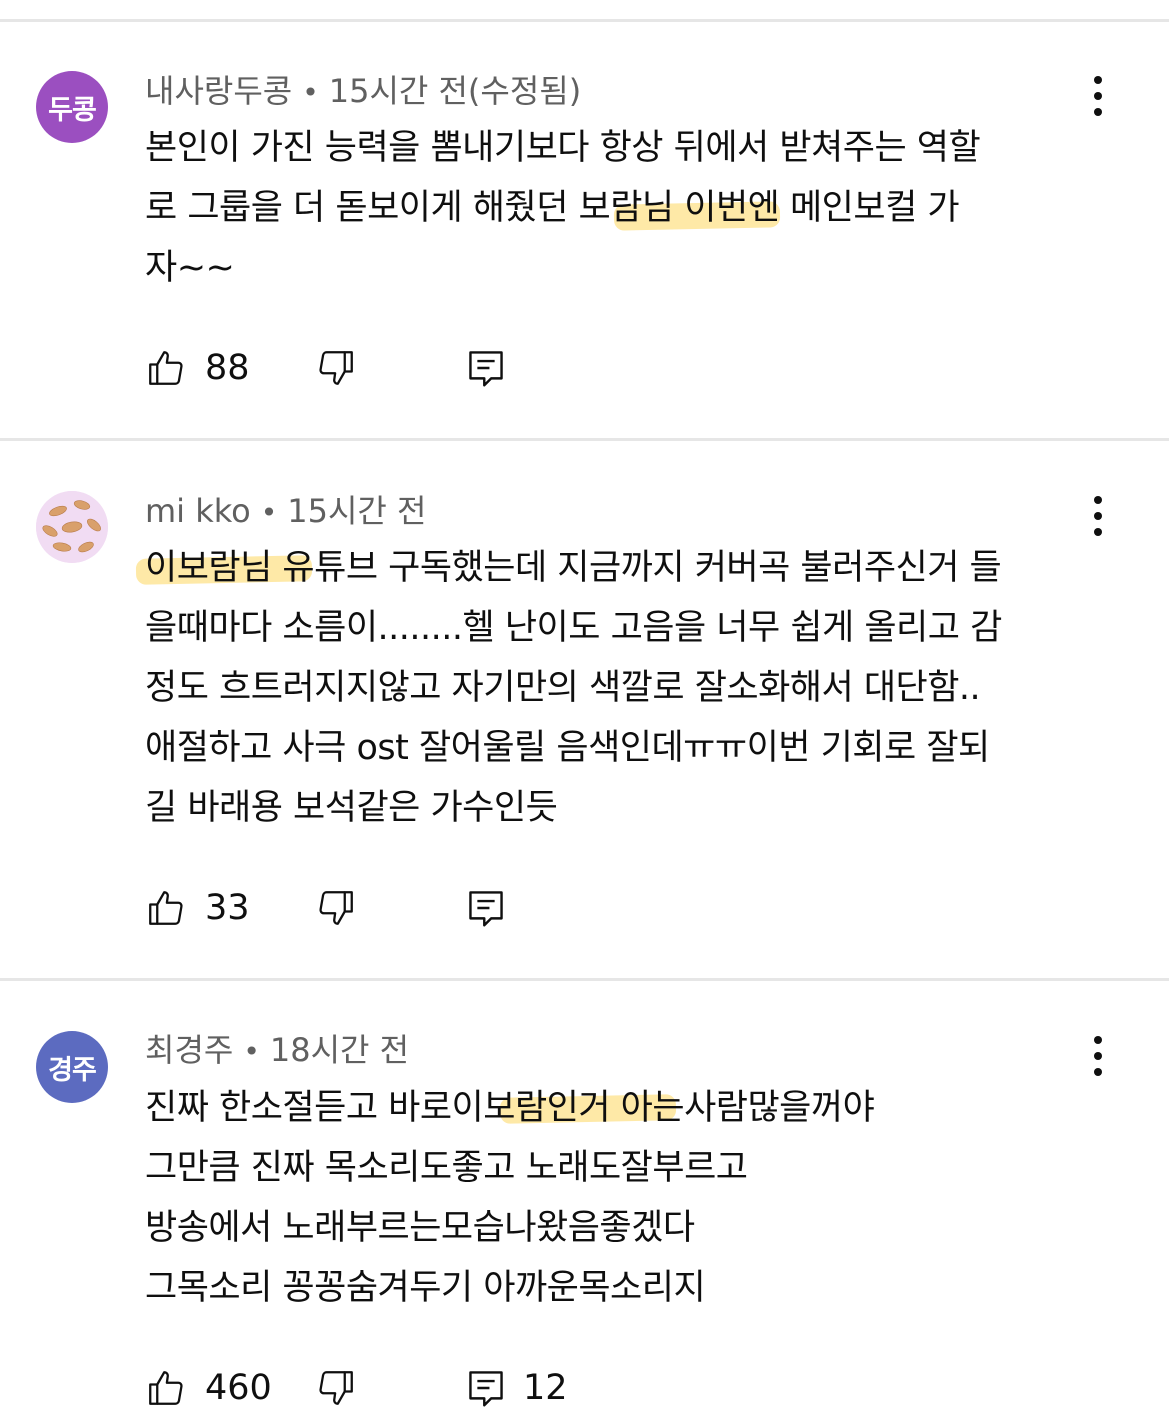 The image size is (1169, 1410). I want to click on avatar: 경주, so click(72, 1067).